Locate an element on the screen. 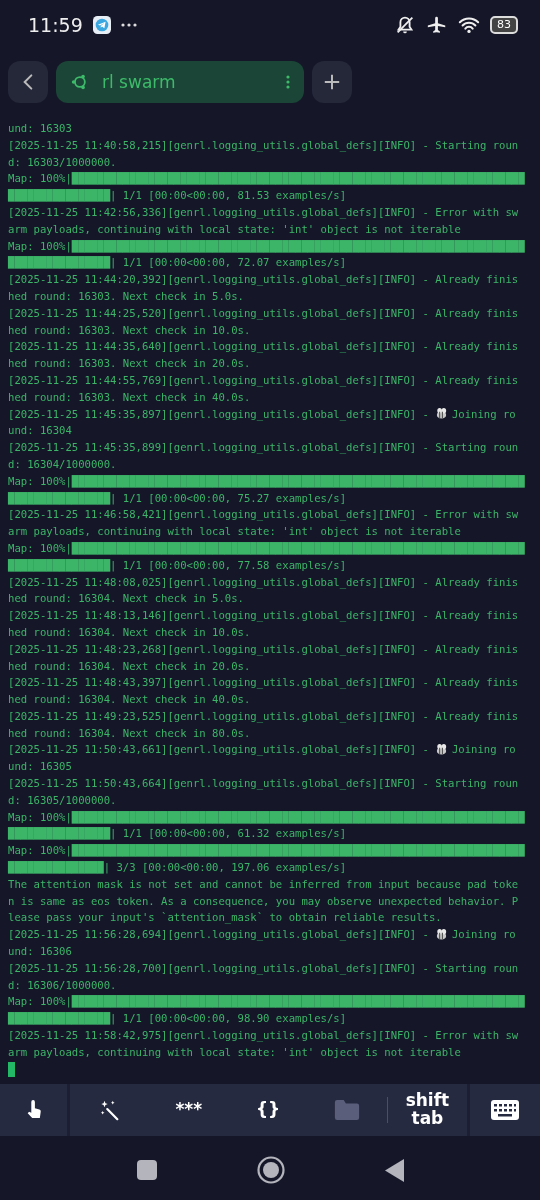 This screenshot has height=1200, width=540. log-line: ████████████████| 1/1 [00:00<00:00, 72.07 examples/s] is located at coordinates (177, 263).